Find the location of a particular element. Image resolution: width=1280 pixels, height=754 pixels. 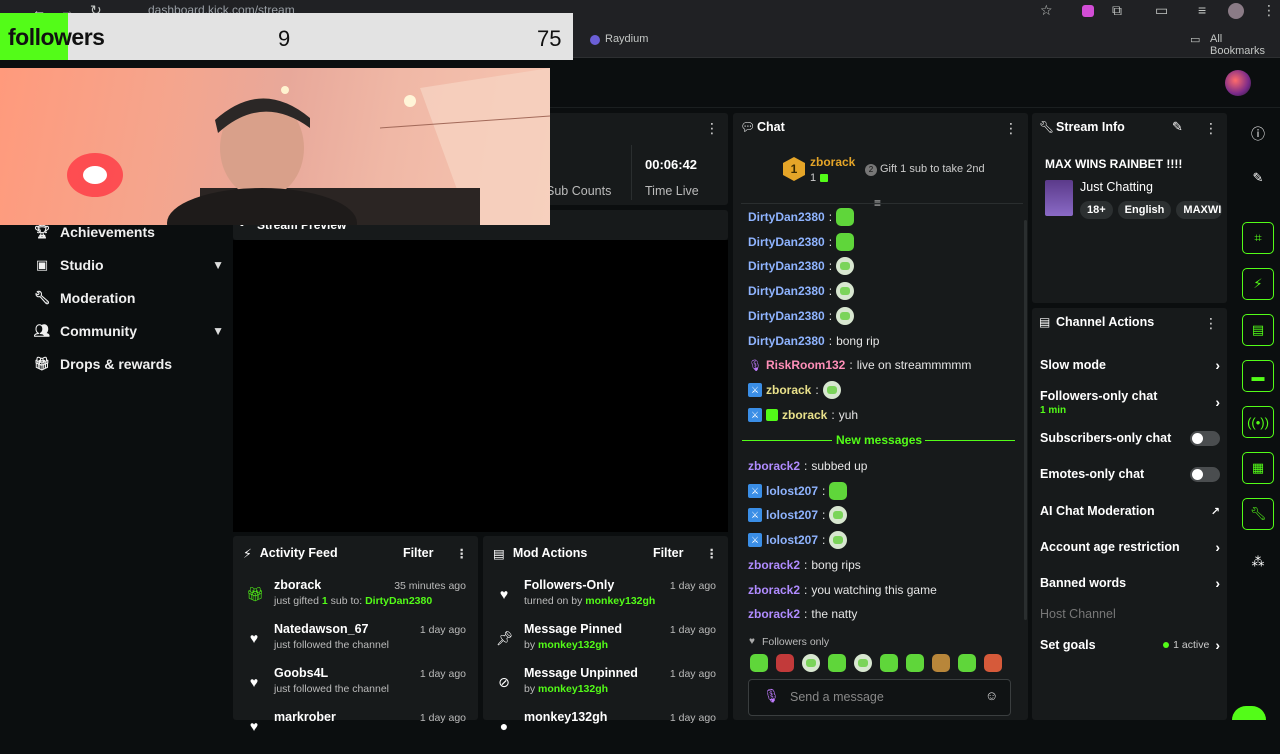

rail-chat-button: ▬ is located at coordinates (1258, 376).